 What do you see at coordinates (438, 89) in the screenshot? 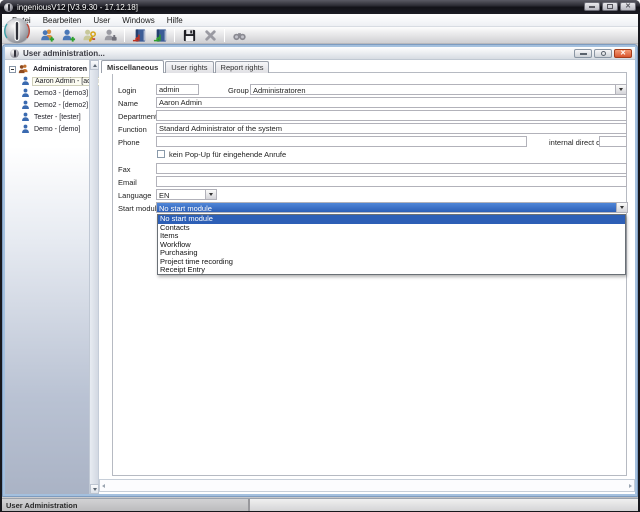
I see `group-select: Administratoren` at bounding box center [438, 89].